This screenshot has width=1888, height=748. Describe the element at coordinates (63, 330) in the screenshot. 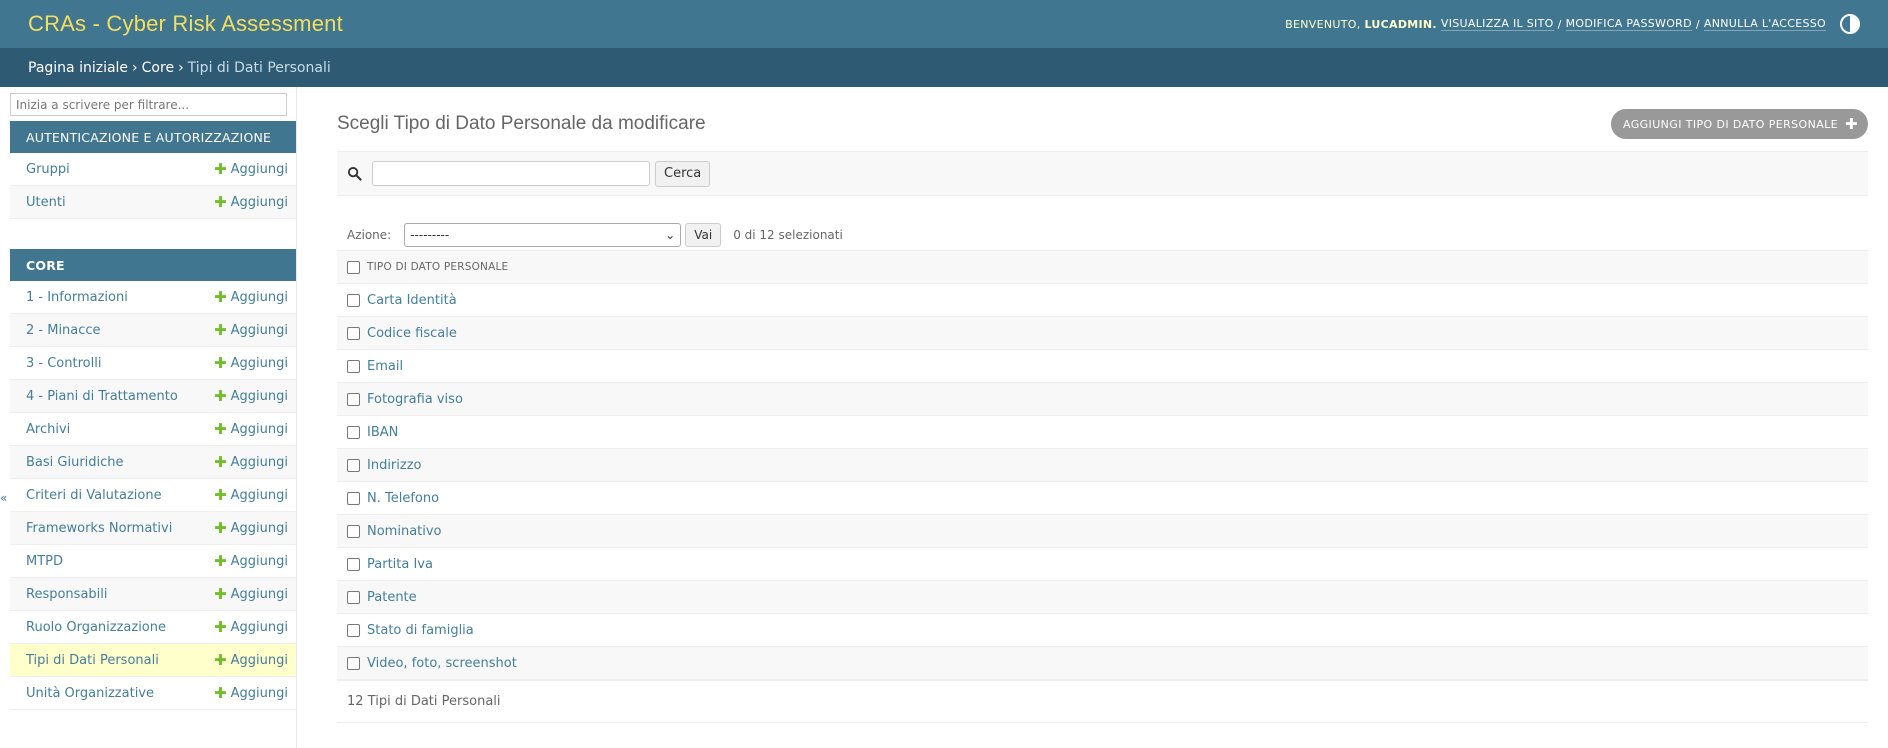

I see `sidebar-item-label: 2 - Minacce` at that location.